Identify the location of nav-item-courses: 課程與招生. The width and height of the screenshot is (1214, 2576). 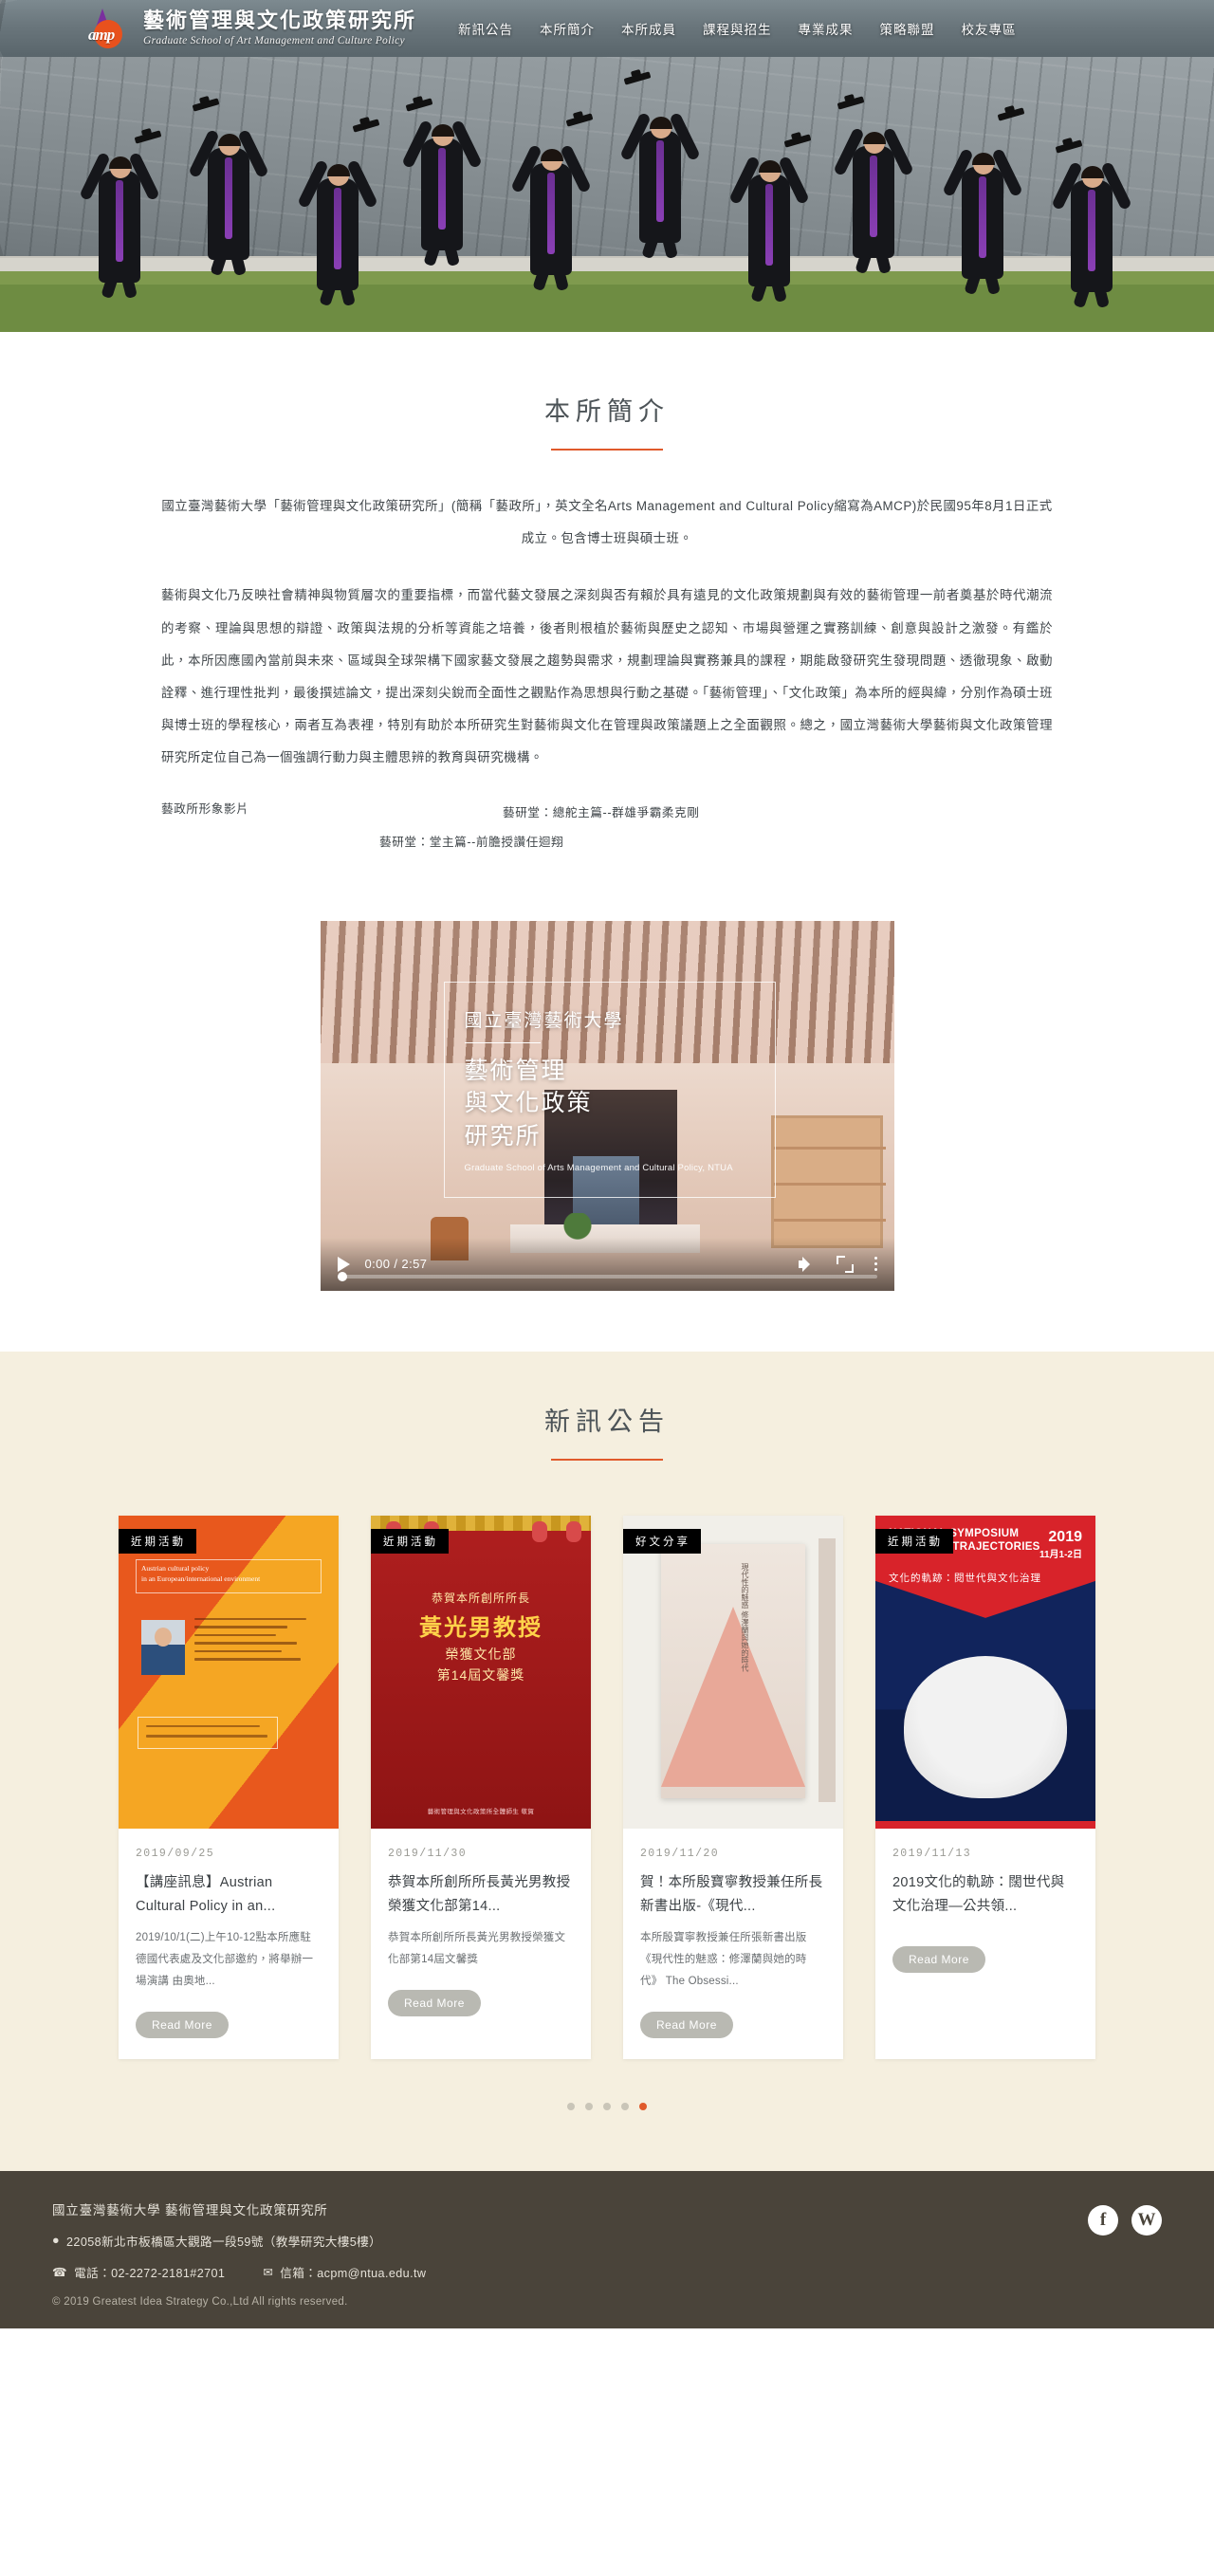
(737, 28).